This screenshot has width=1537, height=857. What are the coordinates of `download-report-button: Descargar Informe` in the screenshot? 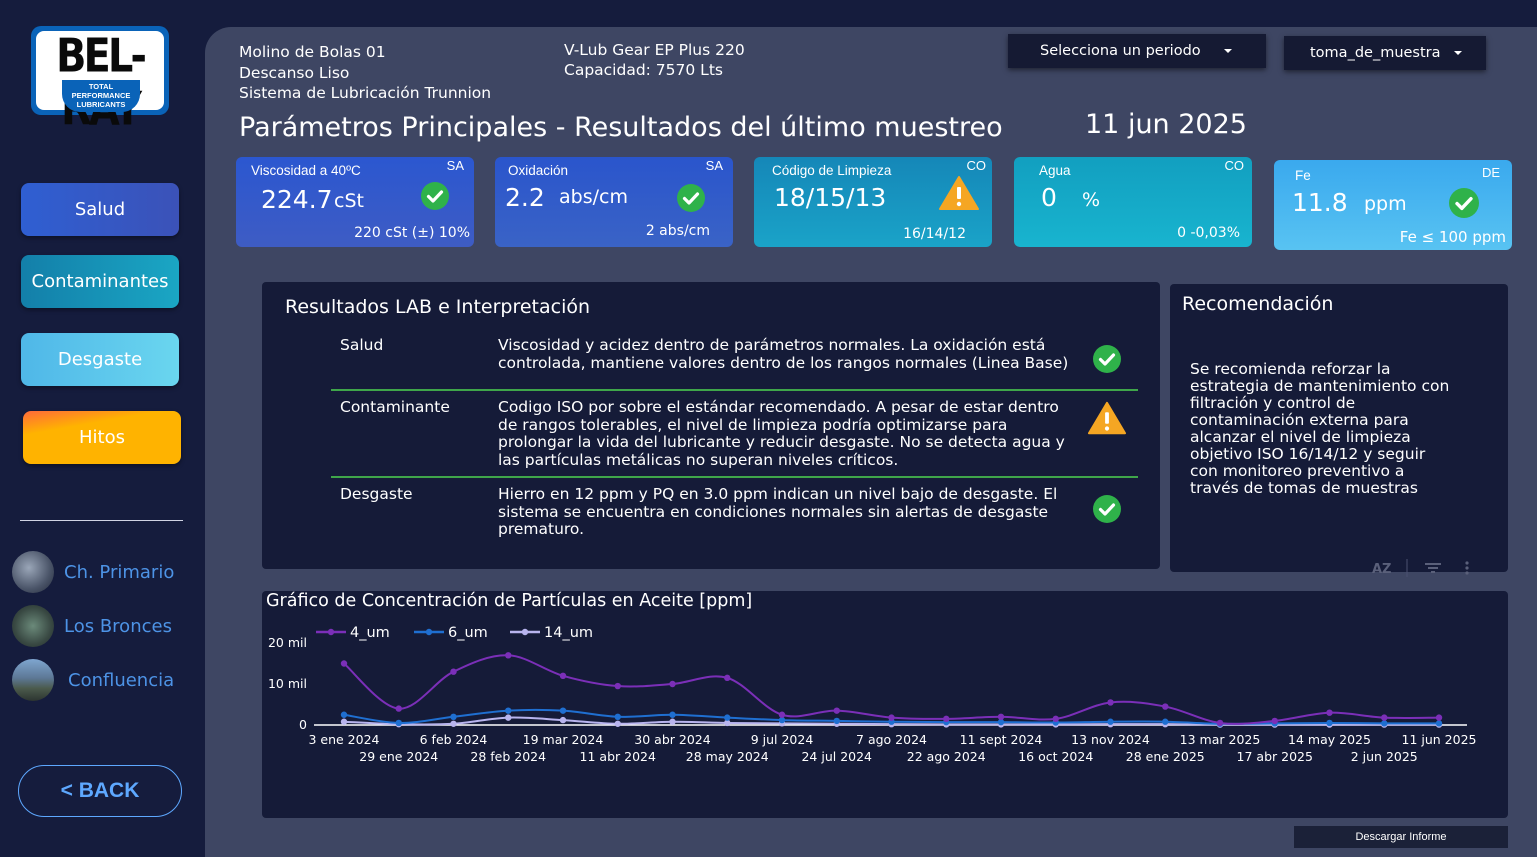 It's located at (1401, 837).